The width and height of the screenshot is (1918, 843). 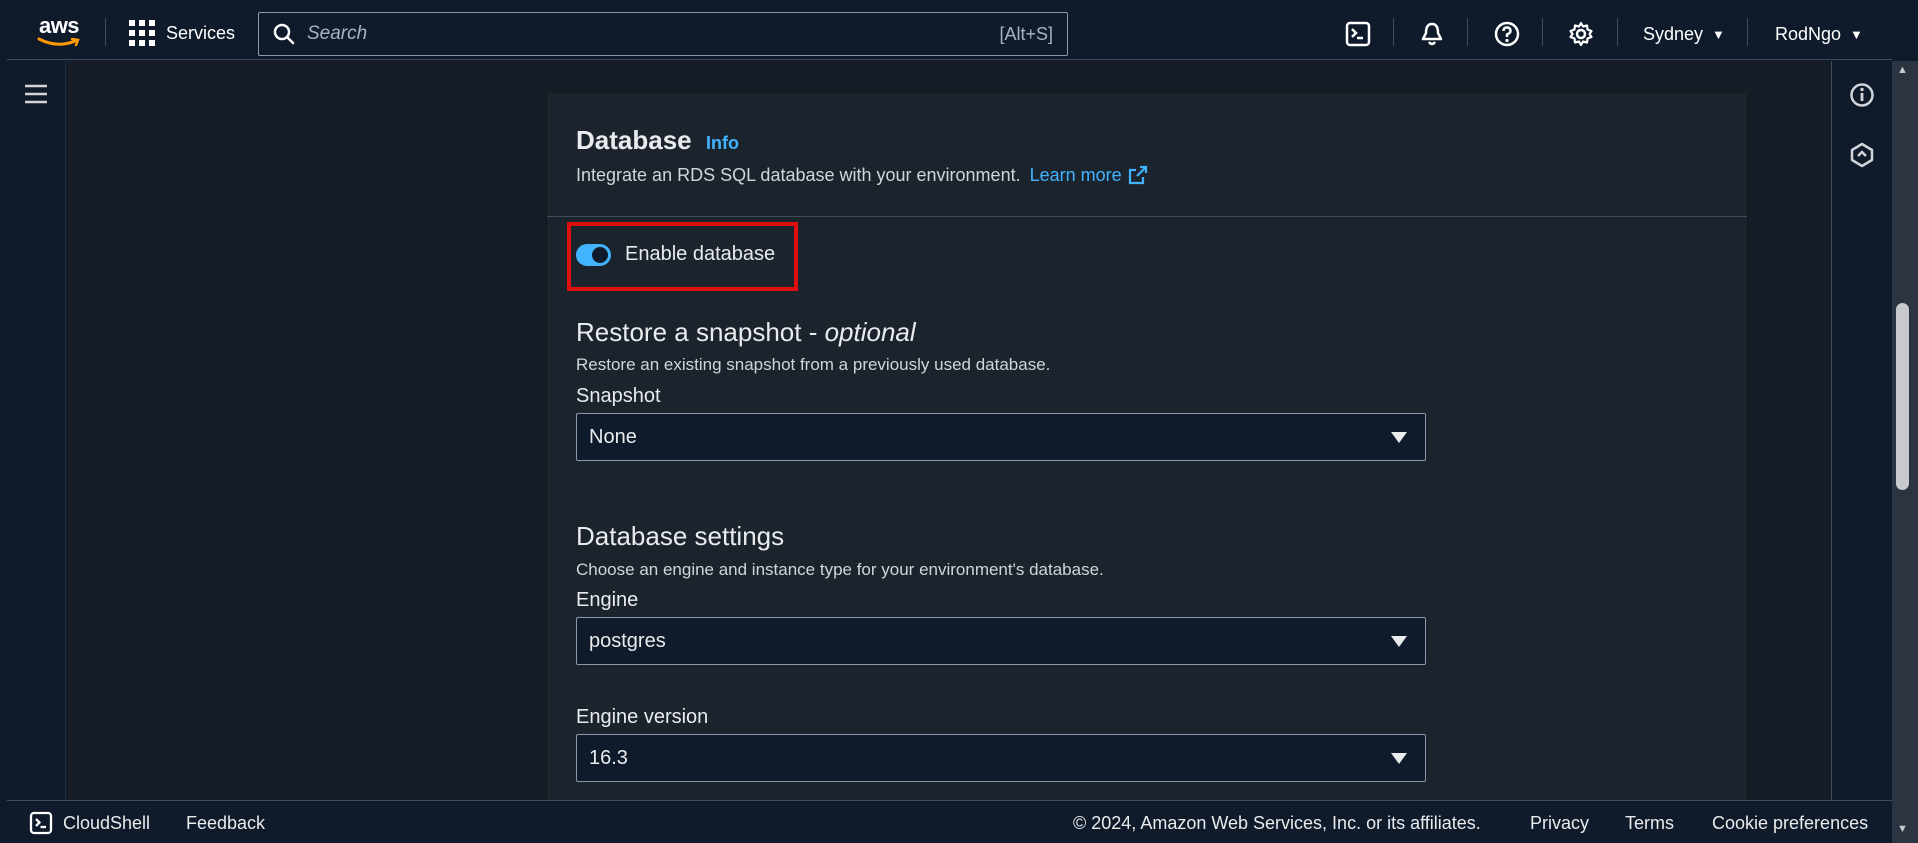 I want to click on aws-logo-text: aws, so click(x=59, y=25).